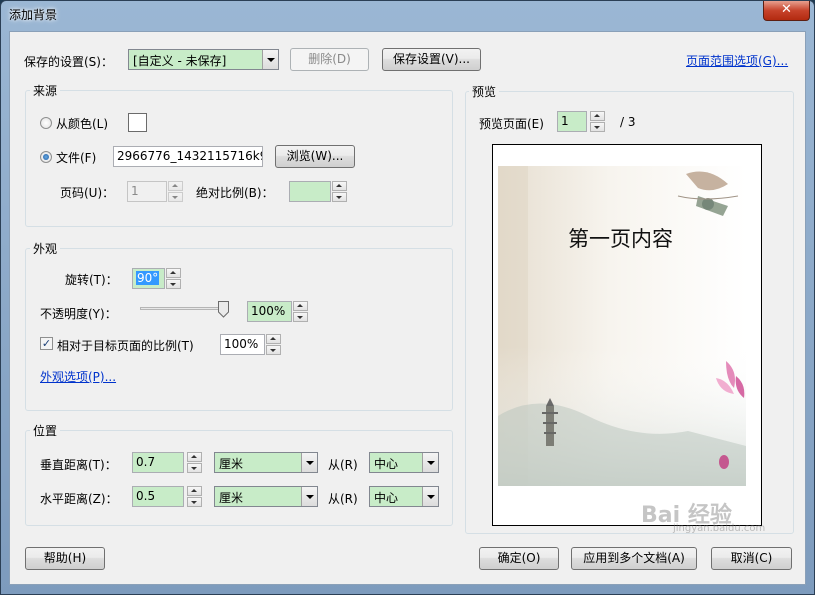  Describe the element at coordinates (175, 191) in the screenshot. I see `page-number-spinner` at that location.